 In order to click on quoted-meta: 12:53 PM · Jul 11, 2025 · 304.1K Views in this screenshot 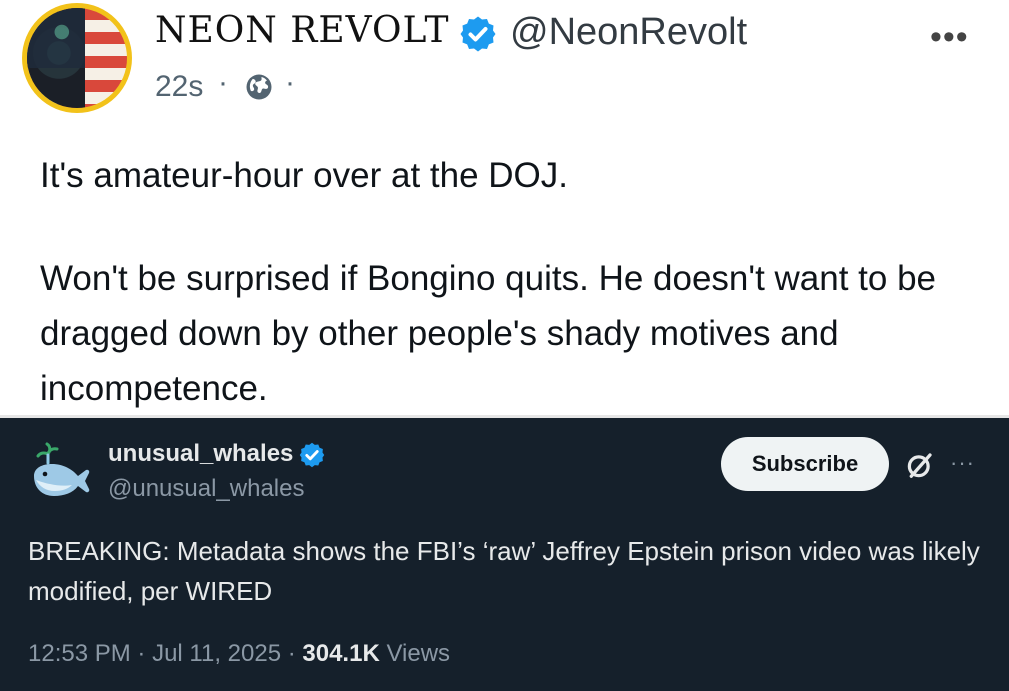, I will do `click(239, 654)`.